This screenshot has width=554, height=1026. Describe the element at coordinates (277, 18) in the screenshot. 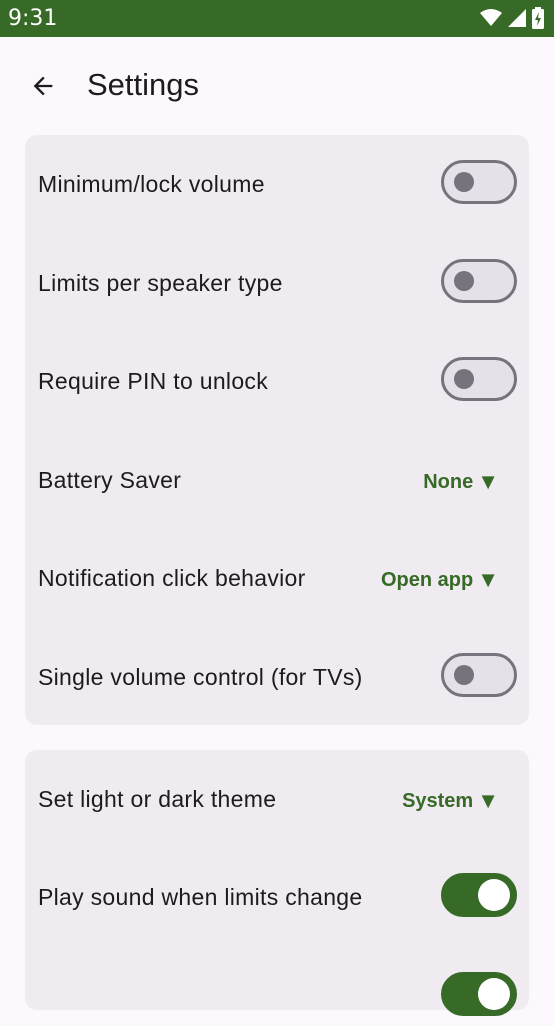

I see `status-bar: 9:31` at that location.